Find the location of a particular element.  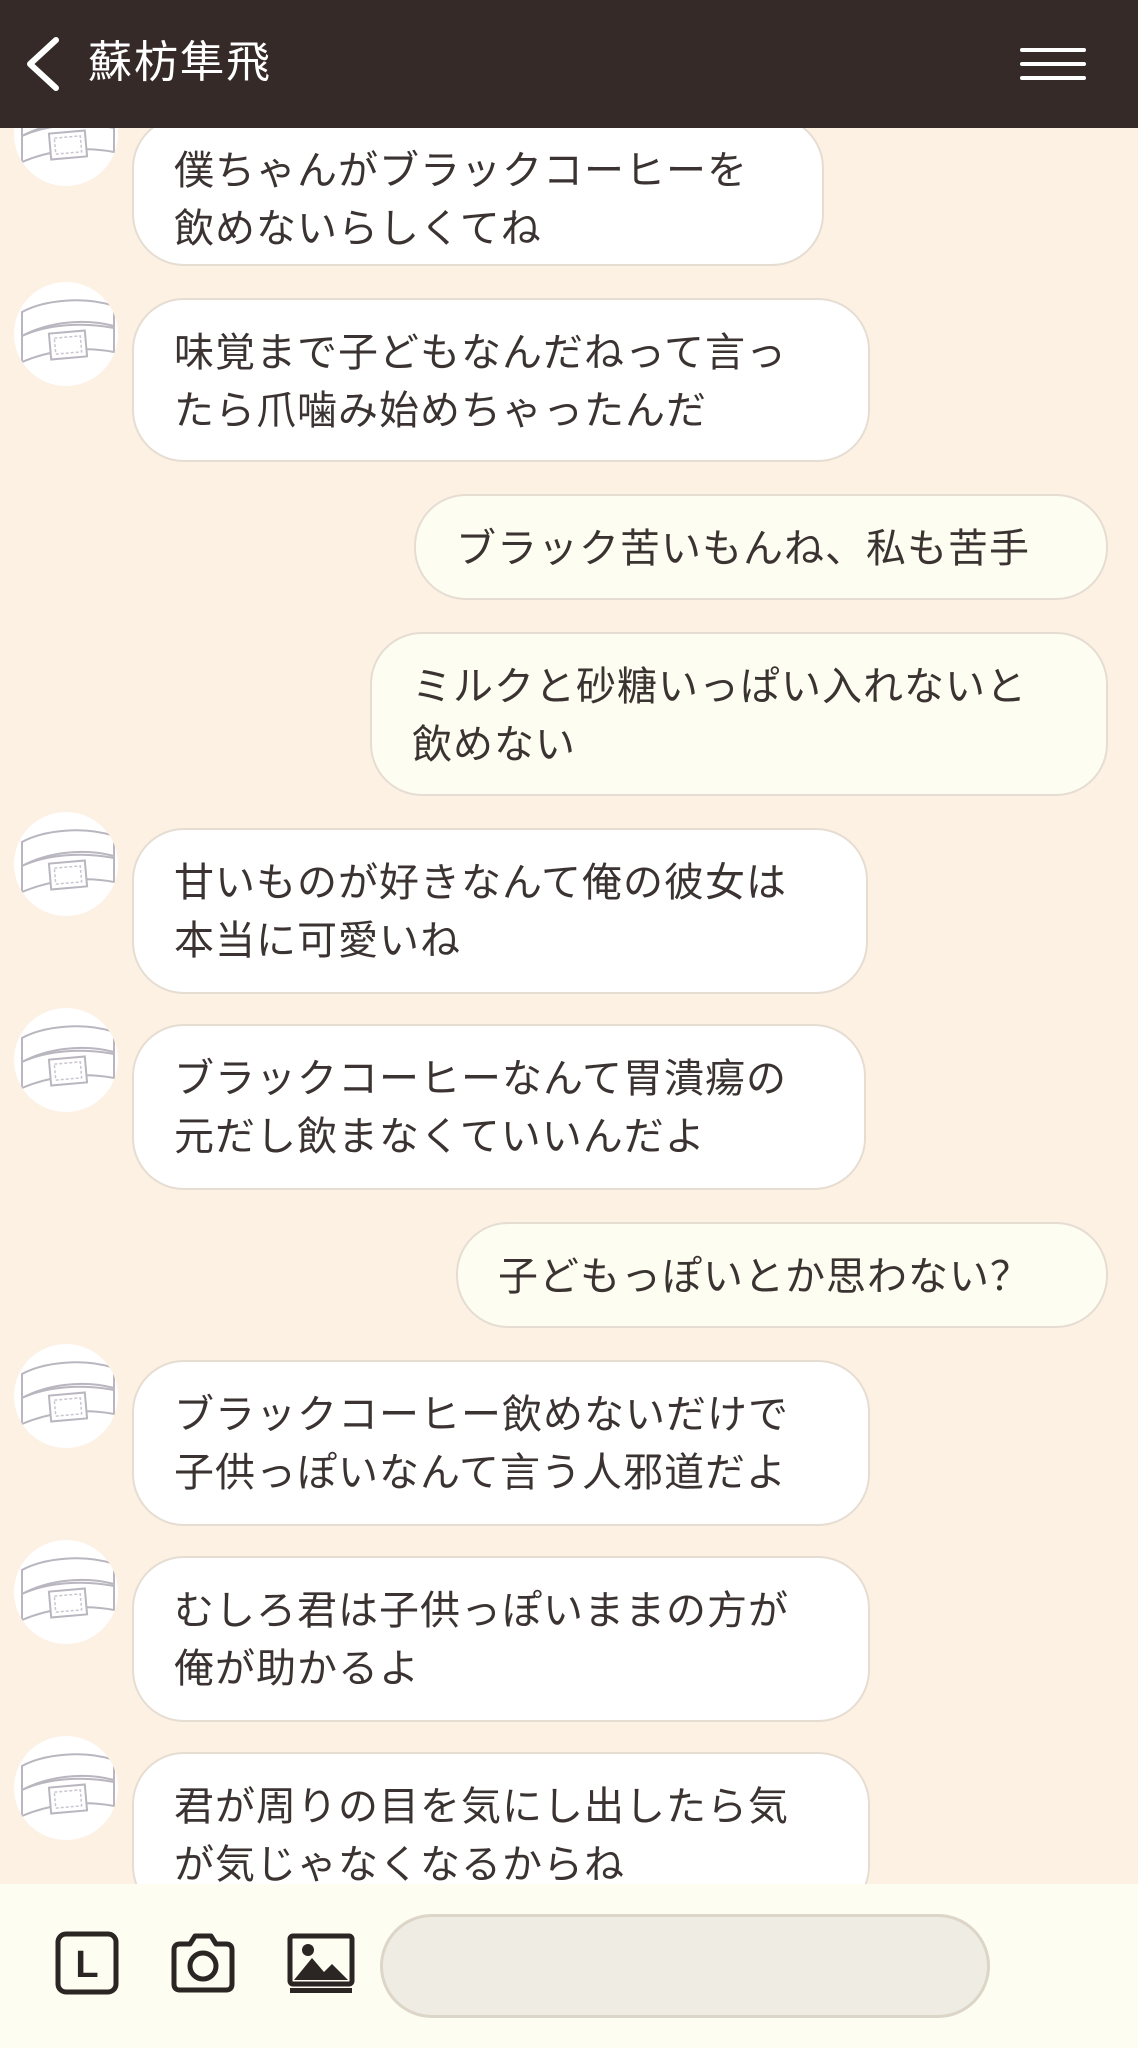

l-square-icon: L is located at coordinates (87, 1963).